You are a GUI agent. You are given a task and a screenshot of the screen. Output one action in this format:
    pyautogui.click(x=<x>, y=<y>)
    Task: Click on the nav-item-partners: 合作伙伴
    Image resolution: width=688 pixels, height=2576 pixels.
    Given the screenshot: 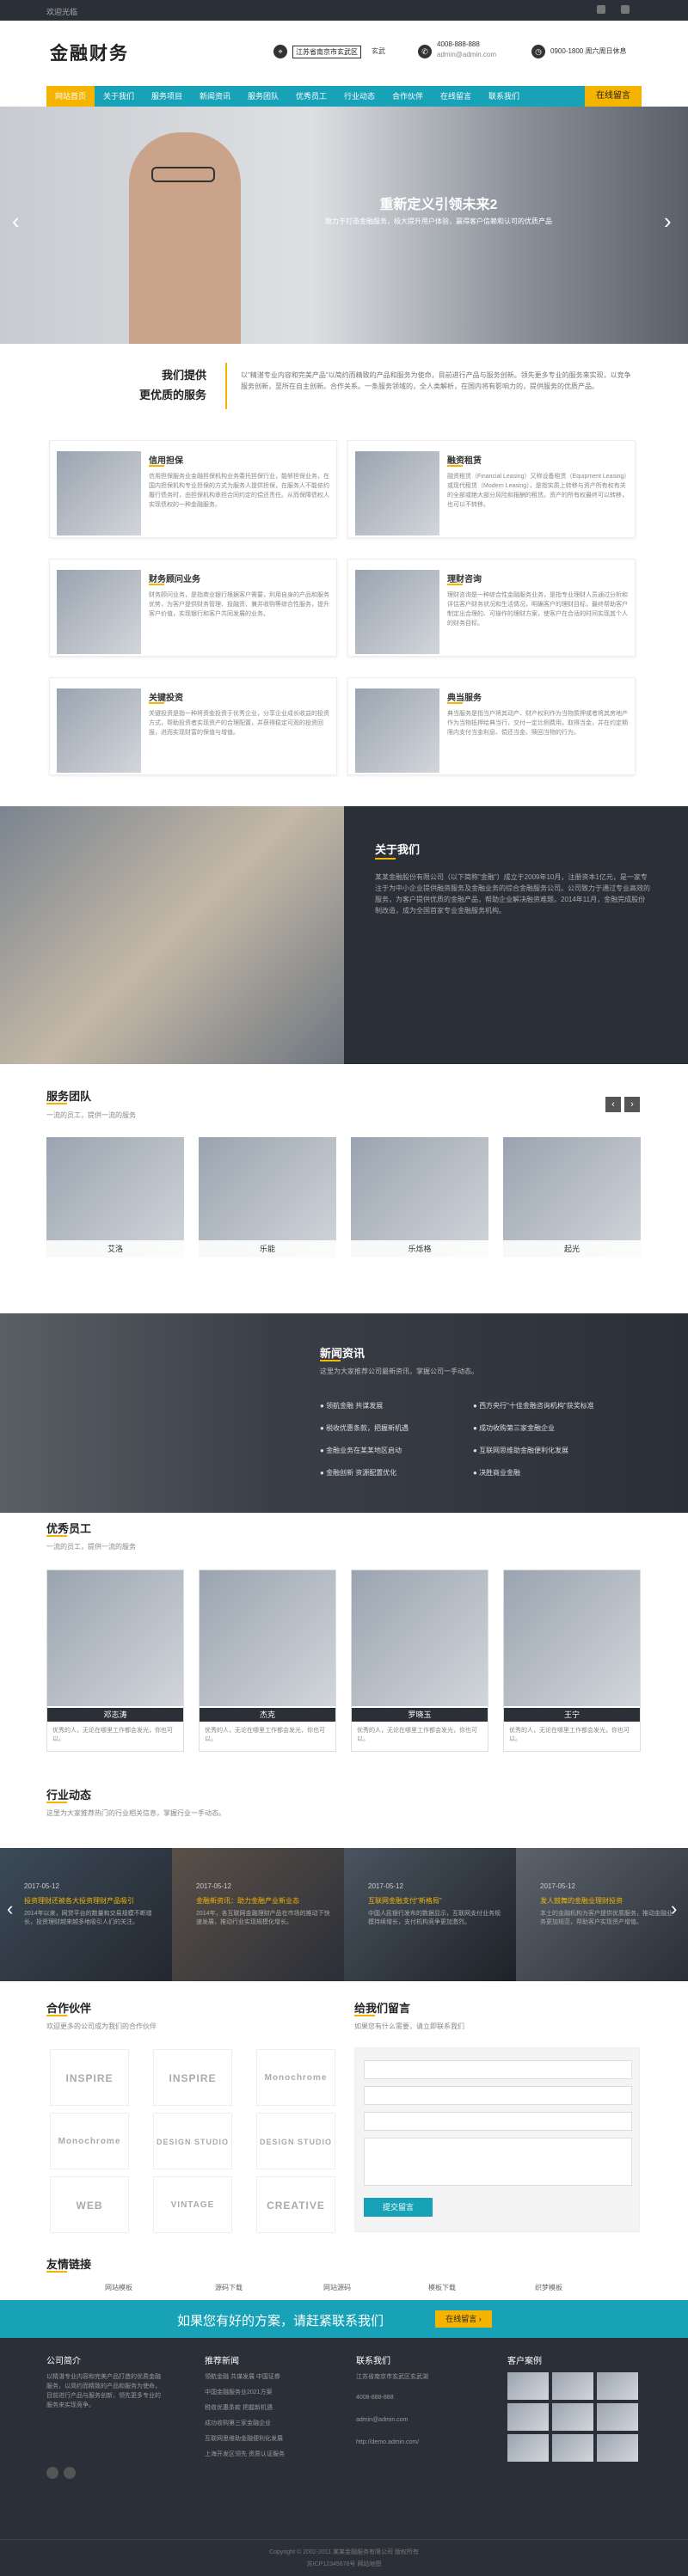 What is the action you would take?
    pyautogui.click(x=408, y=96)
    